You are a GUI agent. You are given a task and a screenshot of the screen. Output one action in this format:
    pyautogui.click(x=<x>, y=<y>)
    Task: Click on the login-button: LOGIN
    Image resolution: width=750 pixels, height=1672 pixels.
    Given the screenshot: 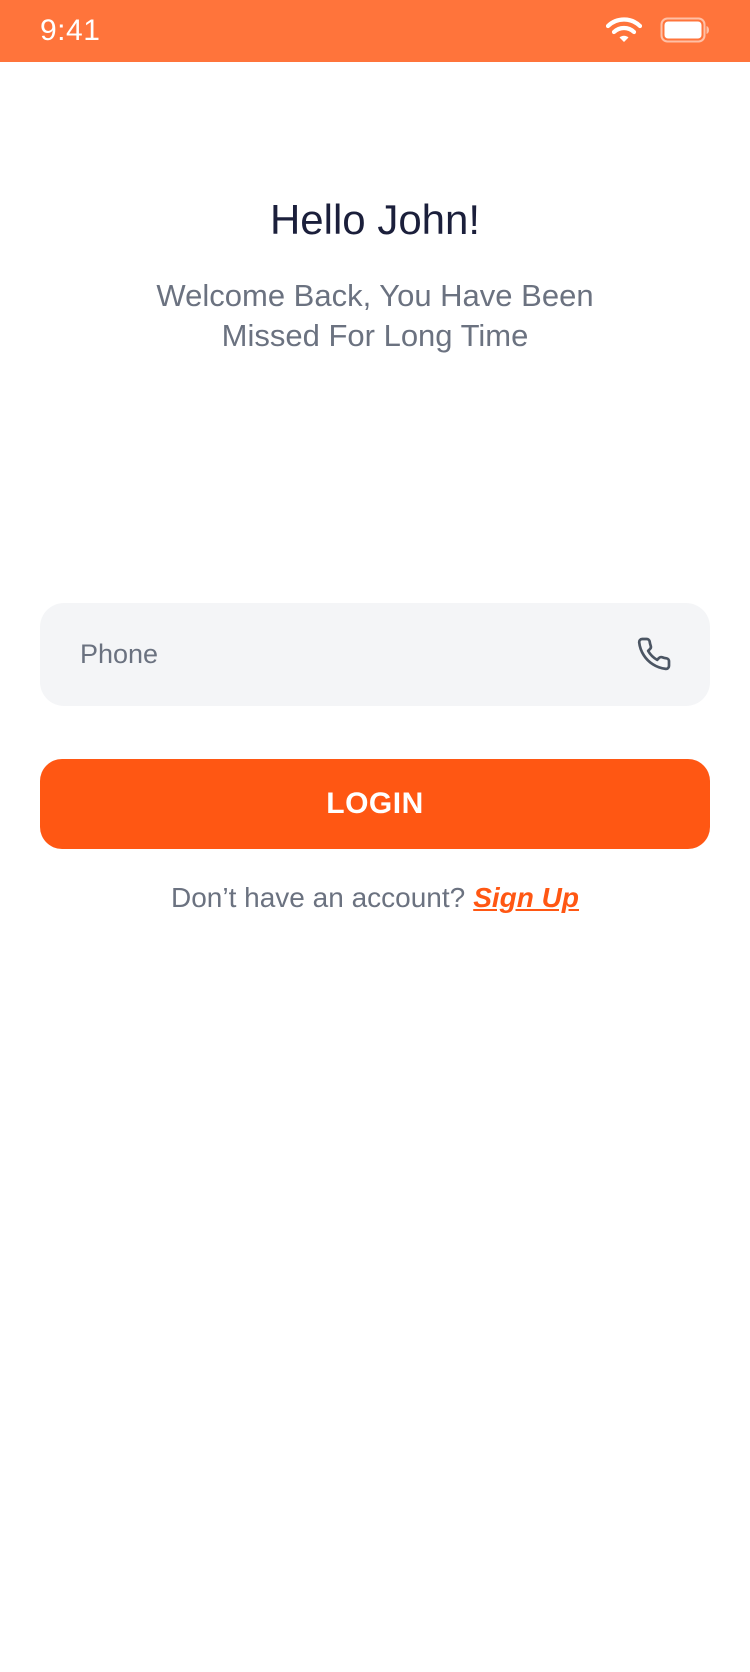 What is the action you would take?
    pyautogui.click(x=375, y=804)
    